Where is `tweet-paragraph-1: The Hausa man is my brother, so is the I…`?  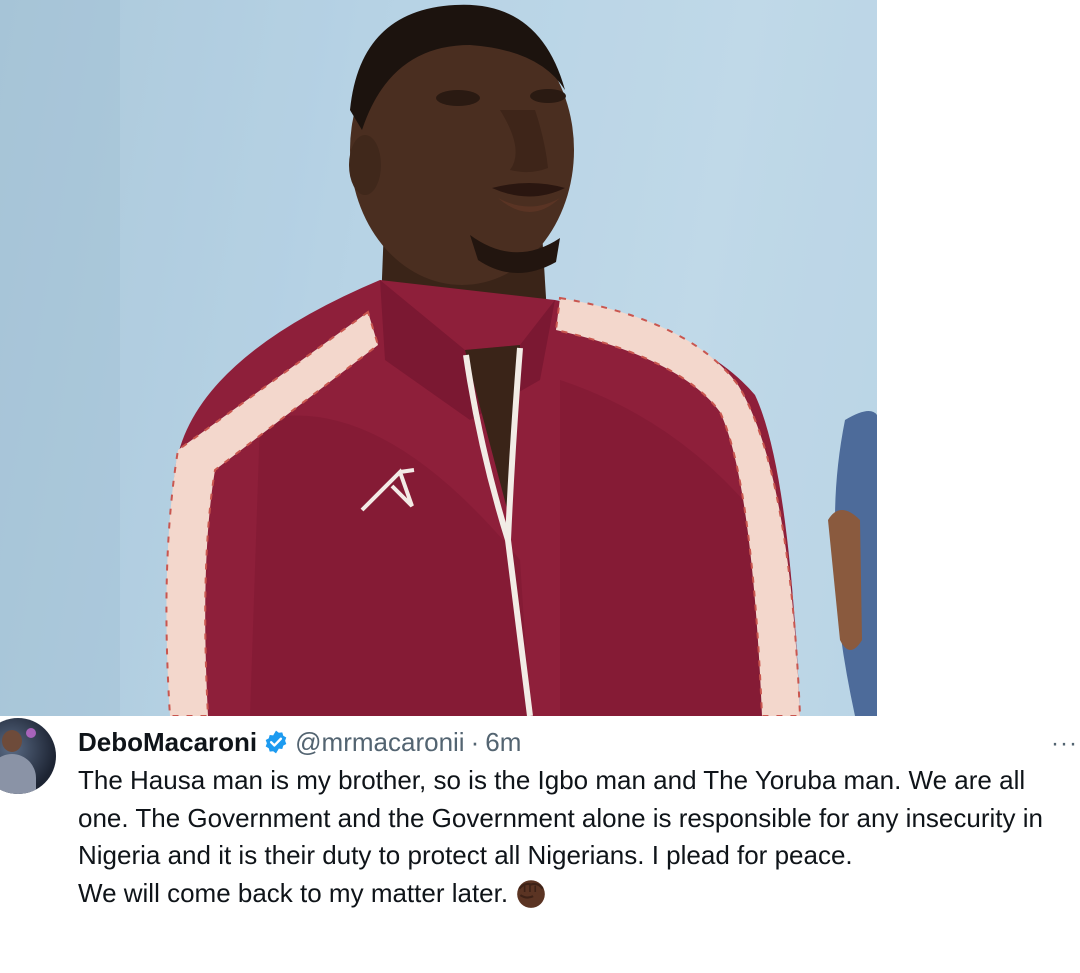 tweet-paragraph-1: The Hausa man is my brother, so is the I… is located at coordinates (560, 817).